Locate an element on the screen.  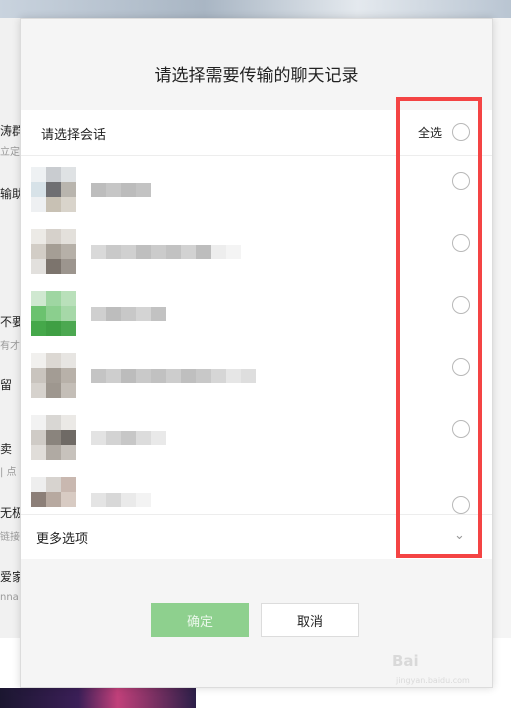
bg-chat-preview: nna is located at coordinates (9, 597).